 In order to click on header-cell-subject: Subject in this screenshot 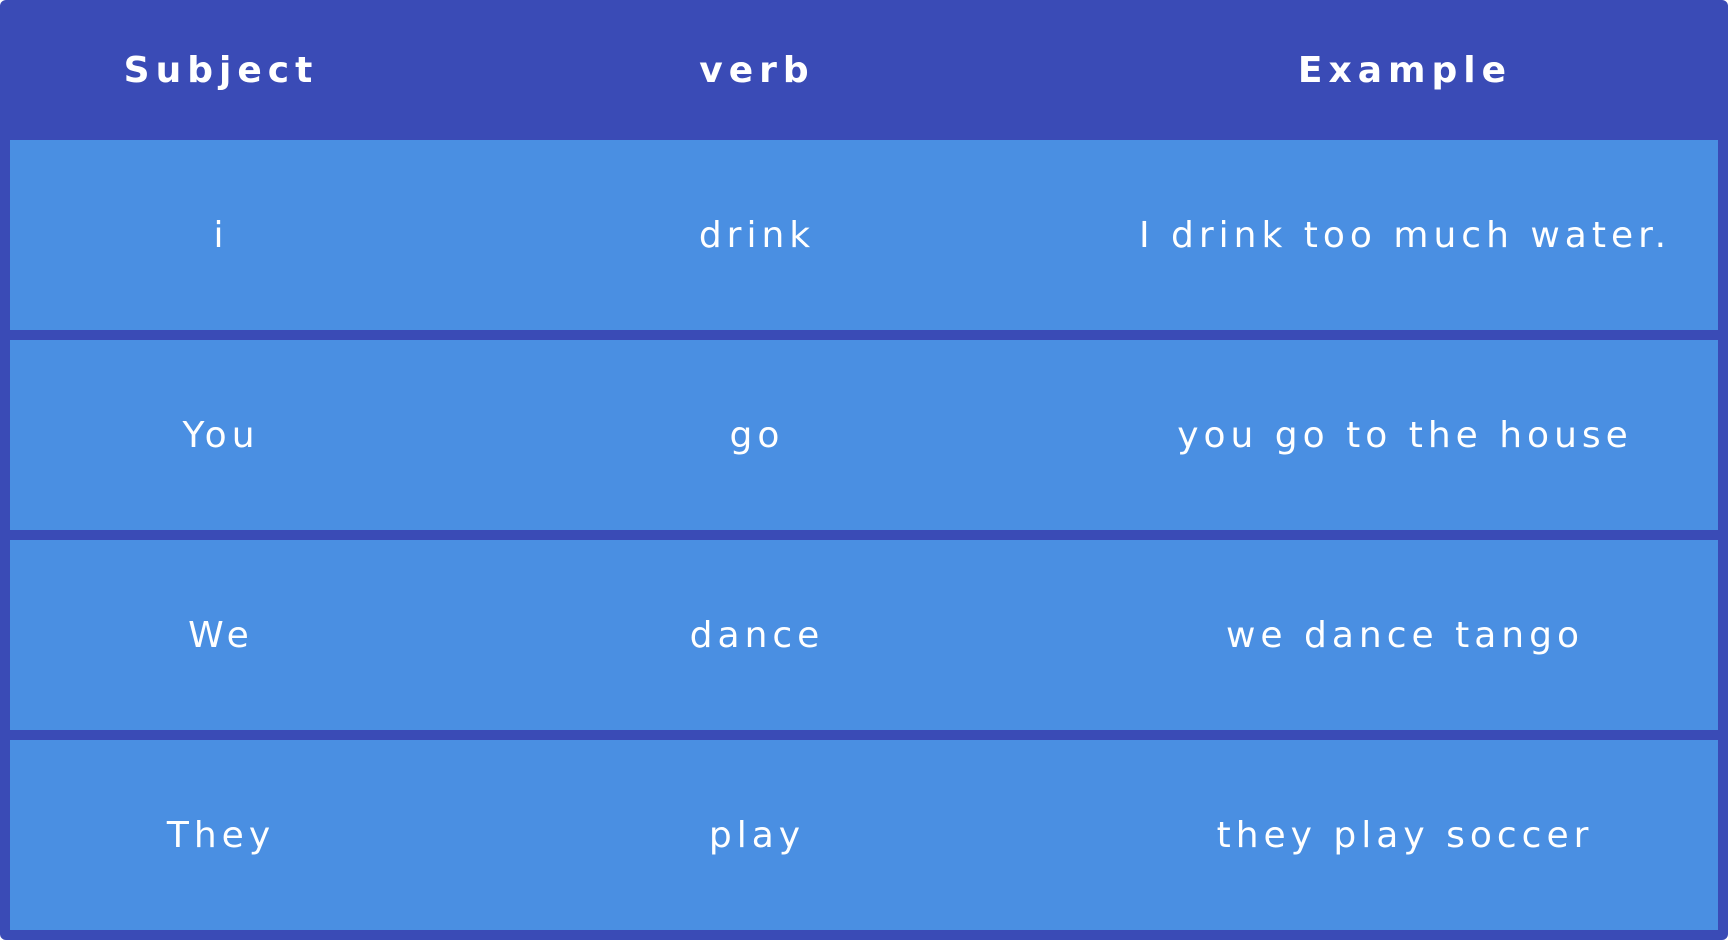, I will do `click(221, 70)`.